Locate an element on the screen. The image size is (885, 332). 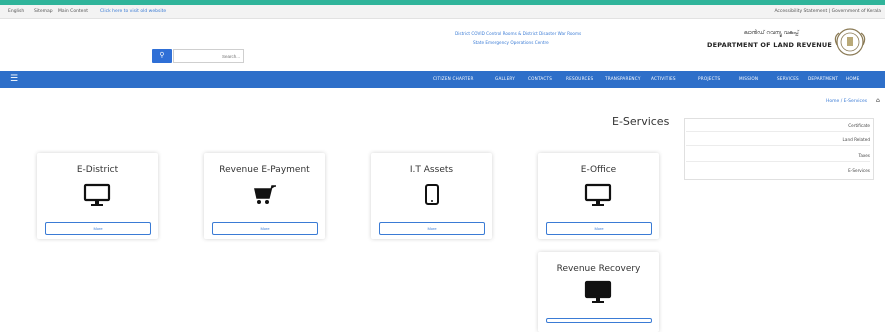
nav-item-home: HOME is located at coordinates (853, 78).